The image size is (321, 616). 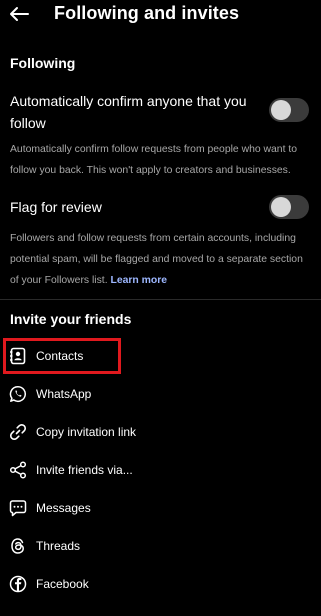 I want to click on invite-item-label: WhatsApp, so click(x=64, y=394).